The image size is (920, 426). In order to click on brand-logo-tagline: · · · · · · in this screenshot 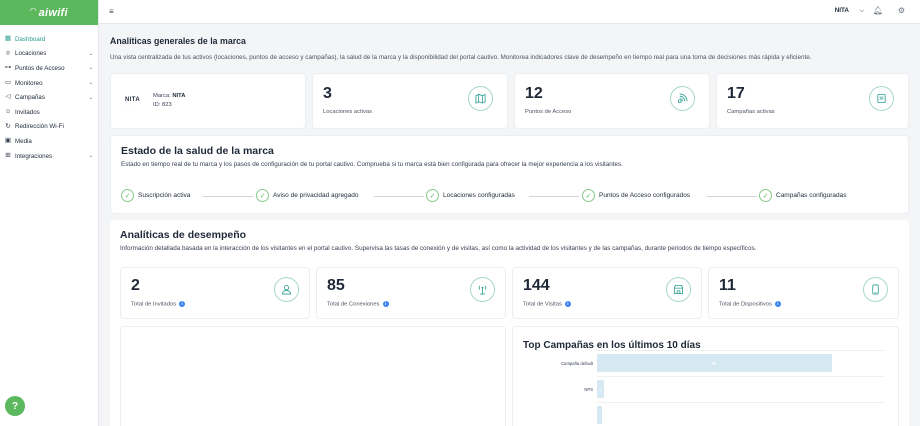, I will do `click(130, 107)`.